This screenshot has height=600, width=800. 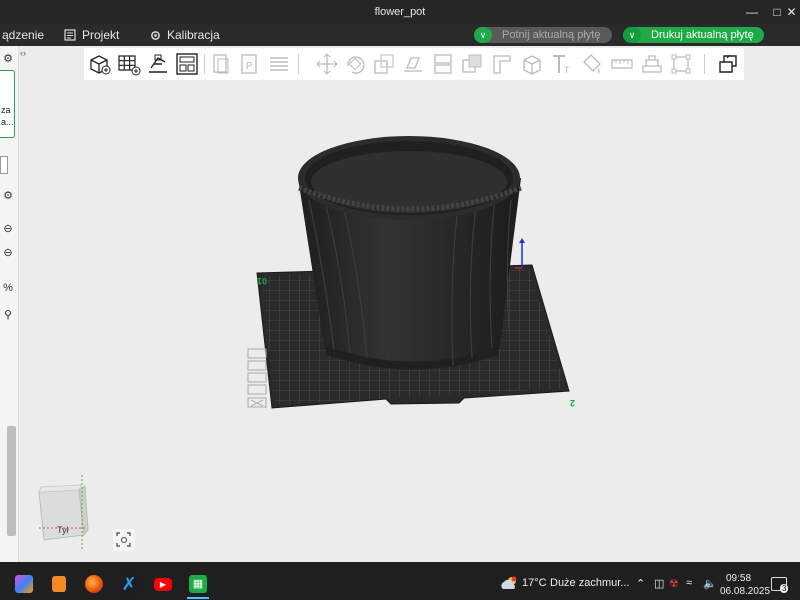 I want to click on text-button: T, so click(x=562, y=64).